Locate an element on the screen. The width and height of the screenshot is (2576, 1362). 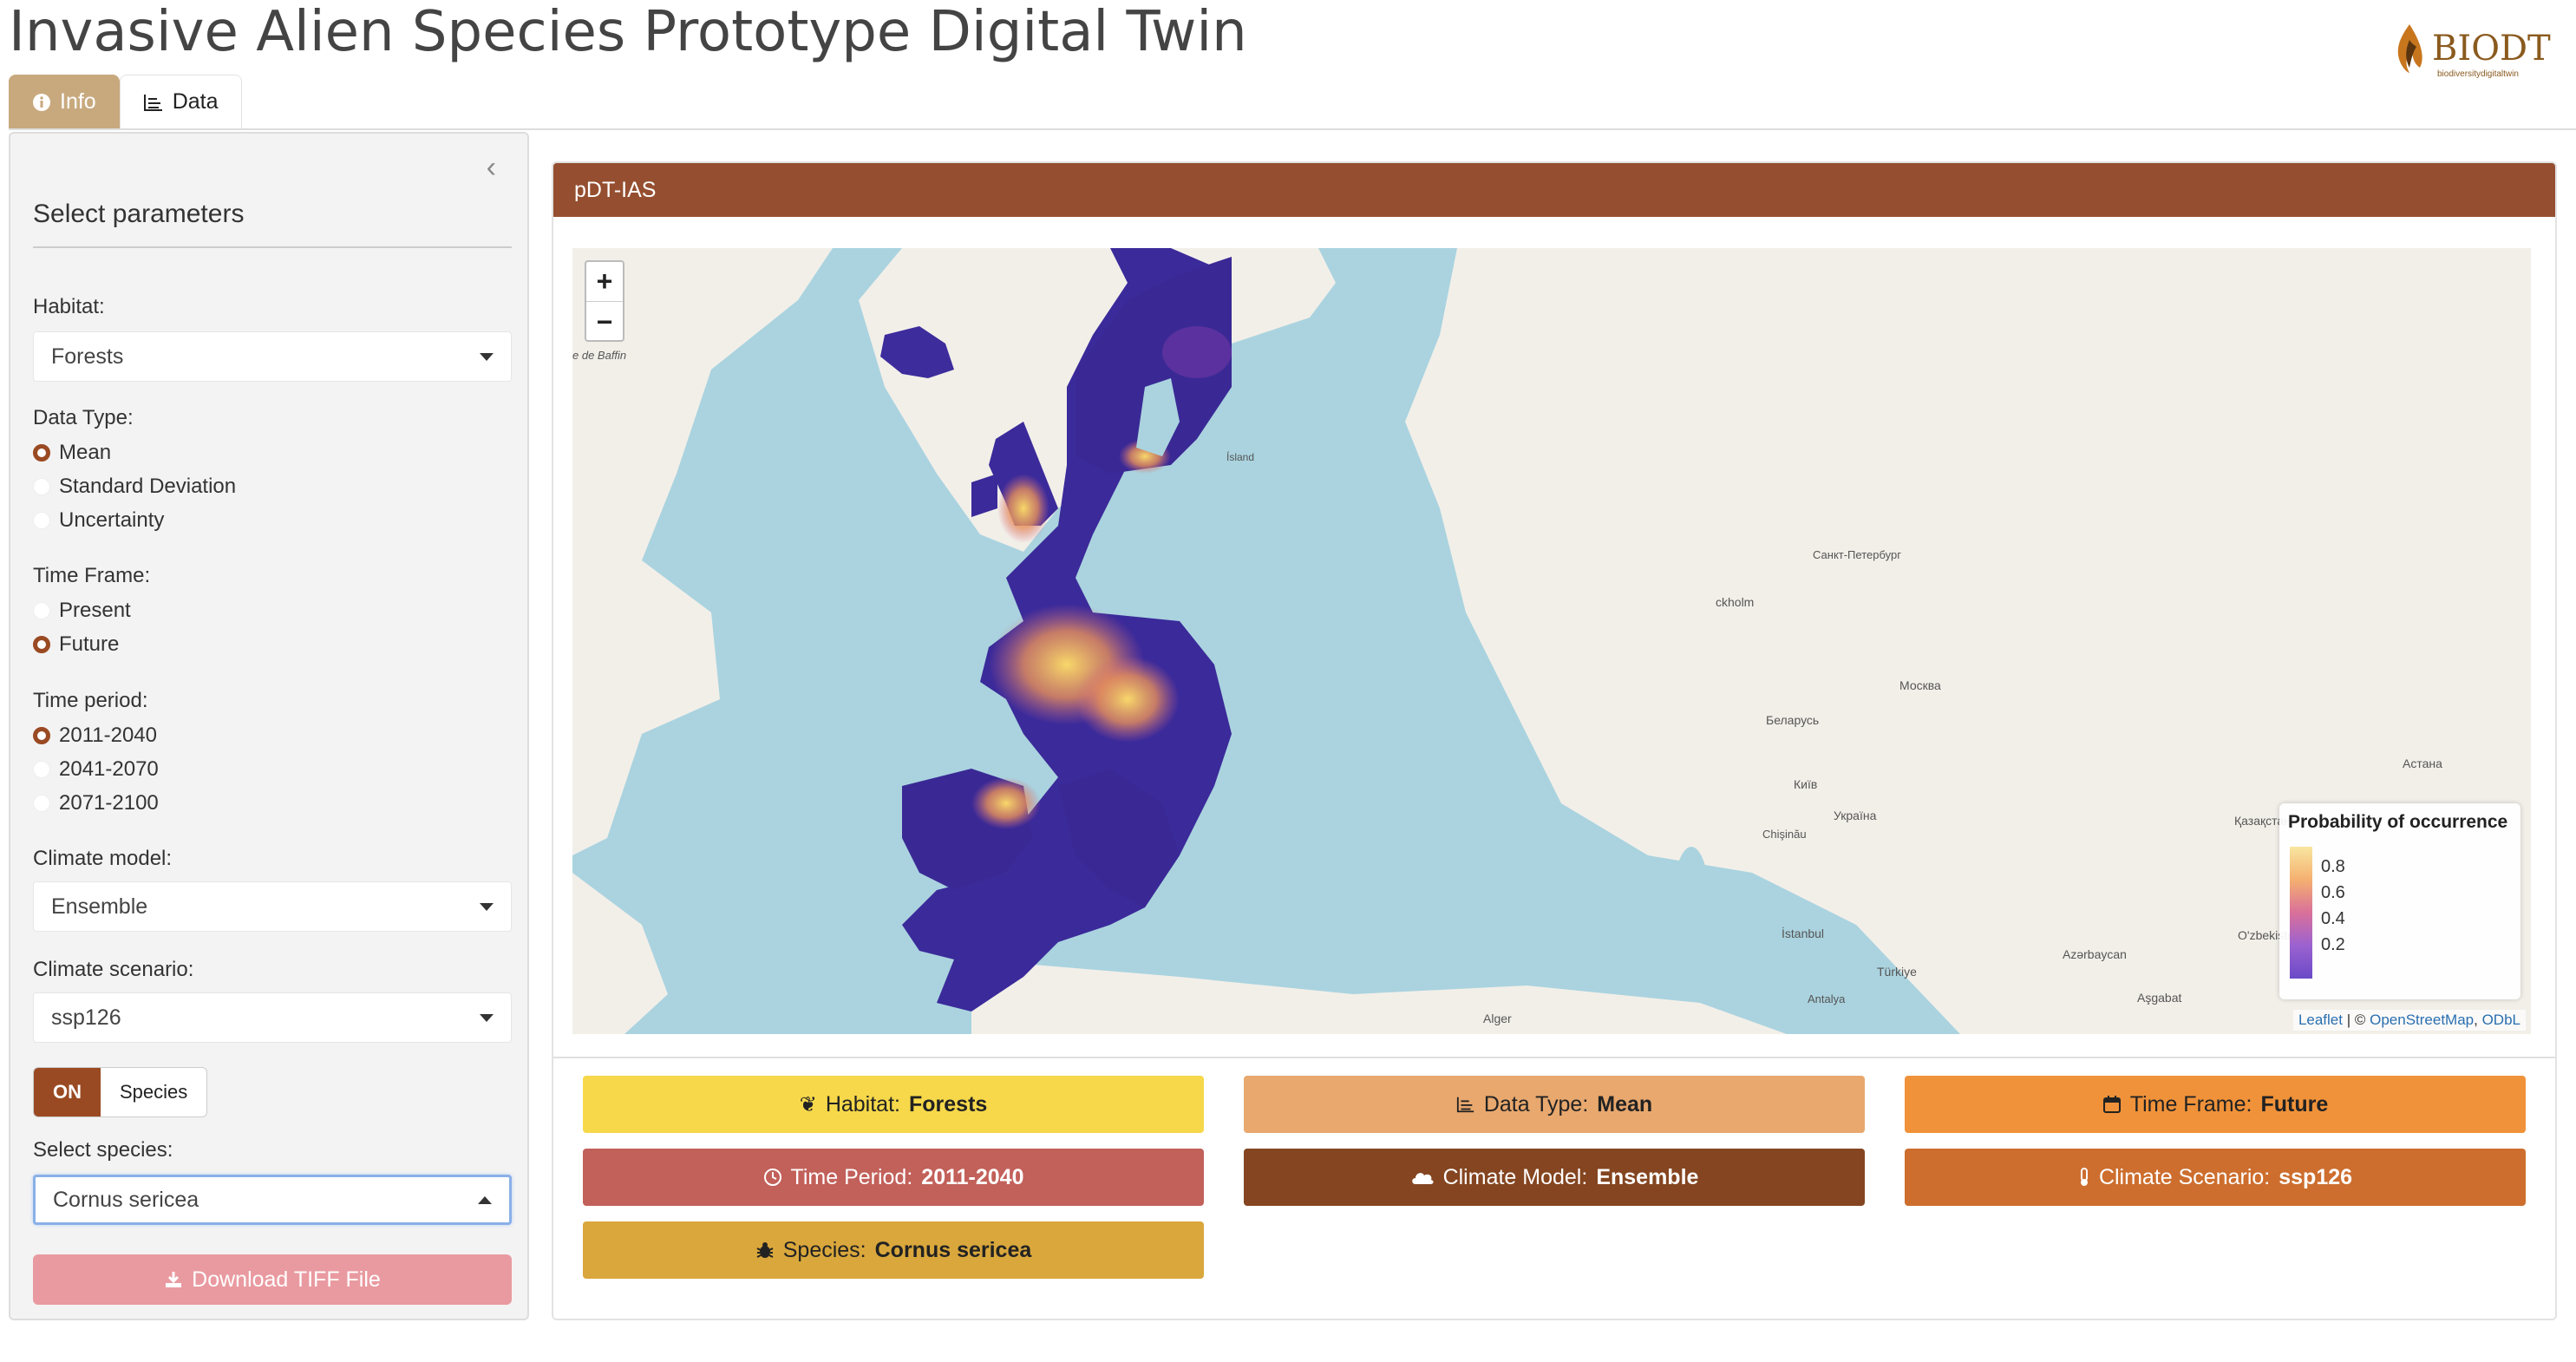
time-frame-label: Time Frame: is located at coordinates (92, 576).